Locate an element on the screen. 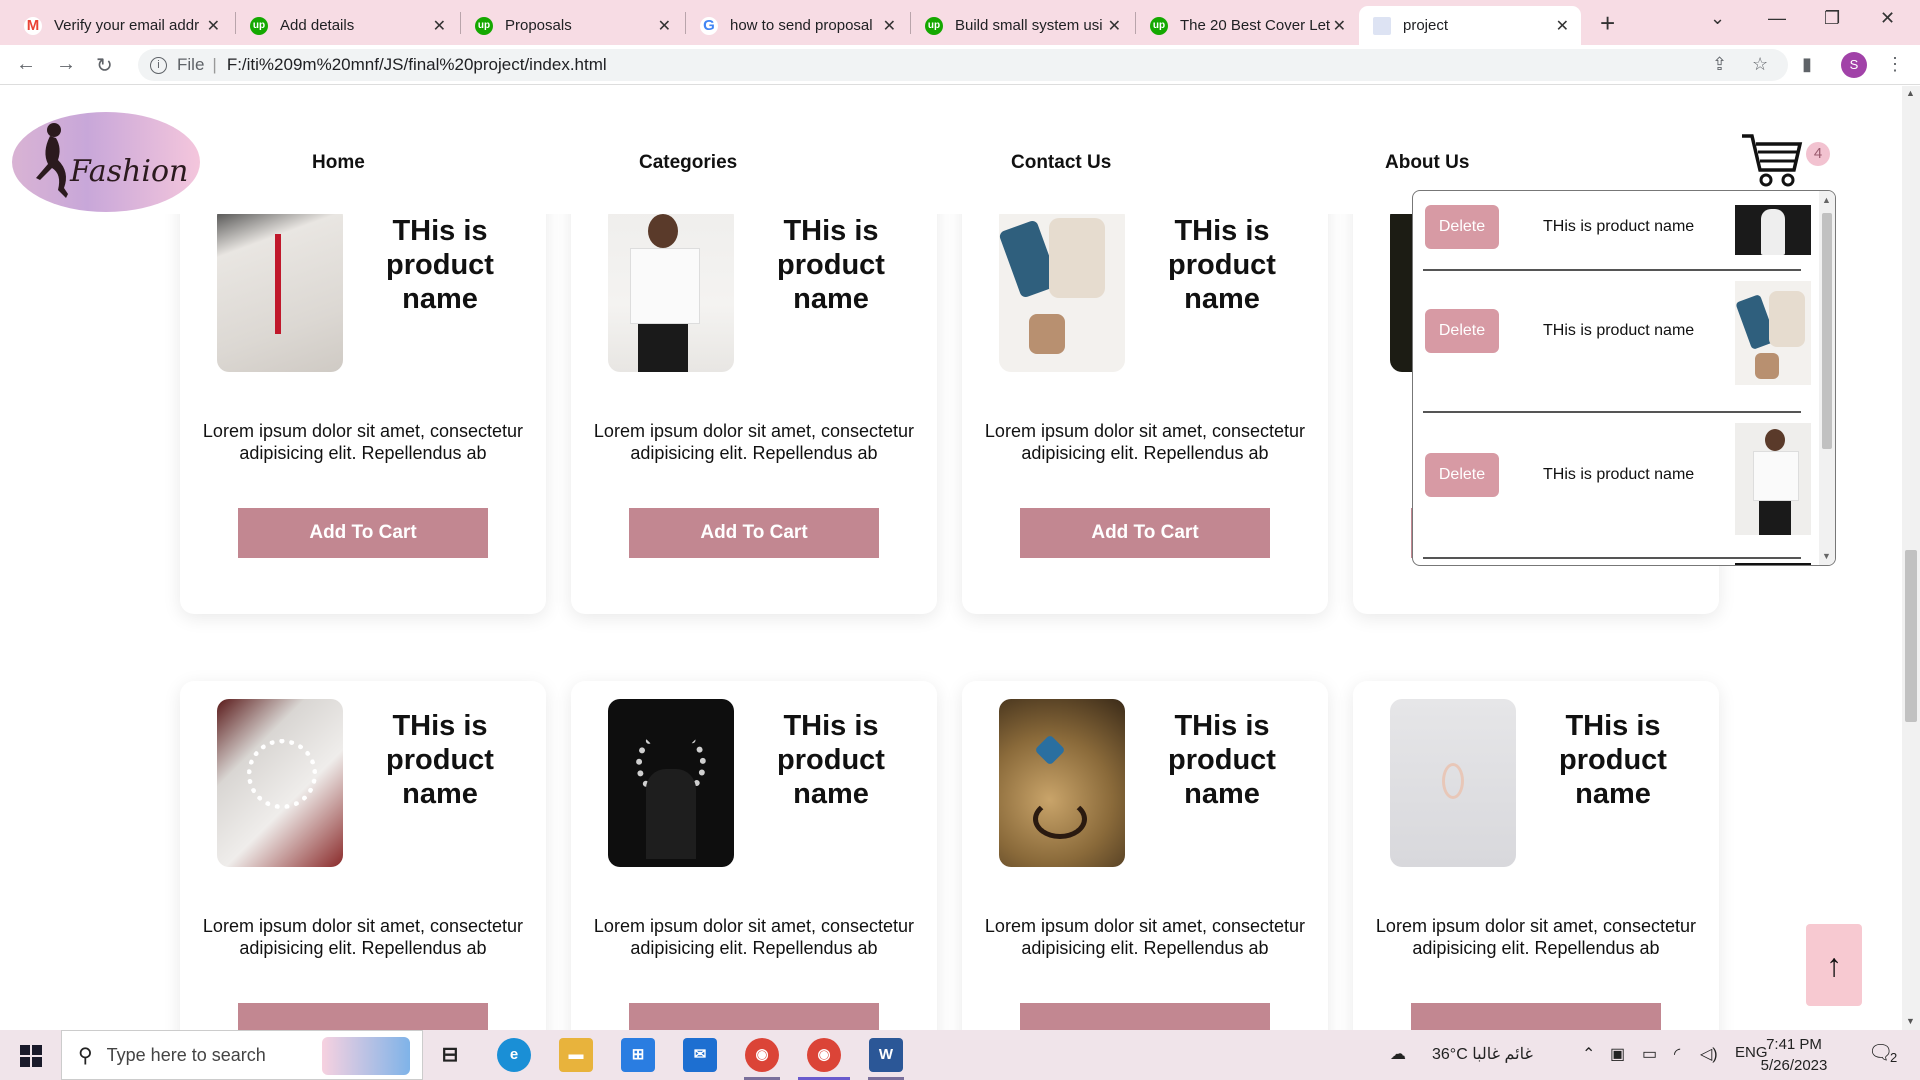  cart-item-image-tshirt-model is located at coordinates (1773, 479).